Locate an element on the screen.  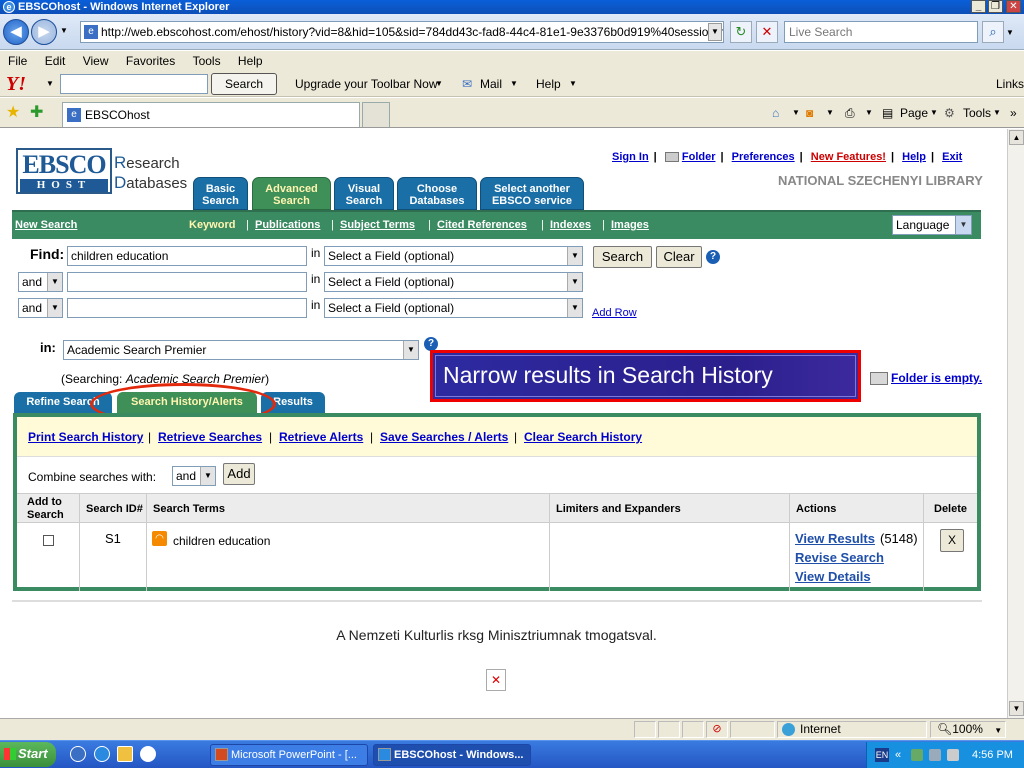
boolean-select-2: and ▼ is located at coordinates (40, 282).